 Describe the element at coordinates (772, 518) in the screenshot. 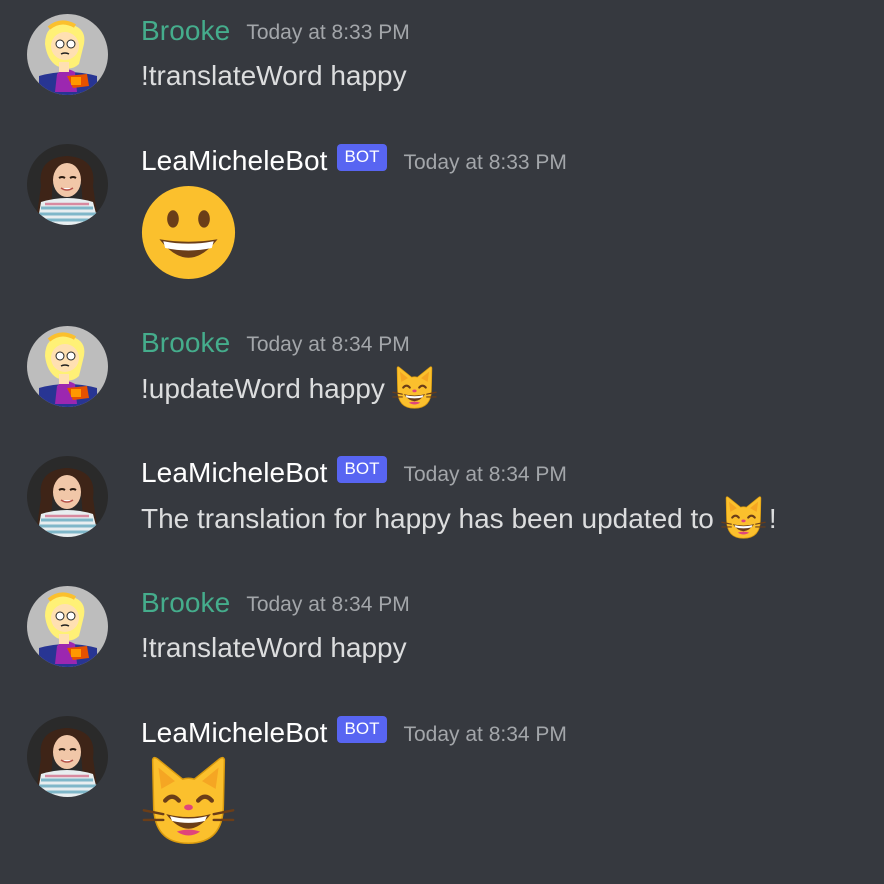

I see `message-text-after: !` at that location.